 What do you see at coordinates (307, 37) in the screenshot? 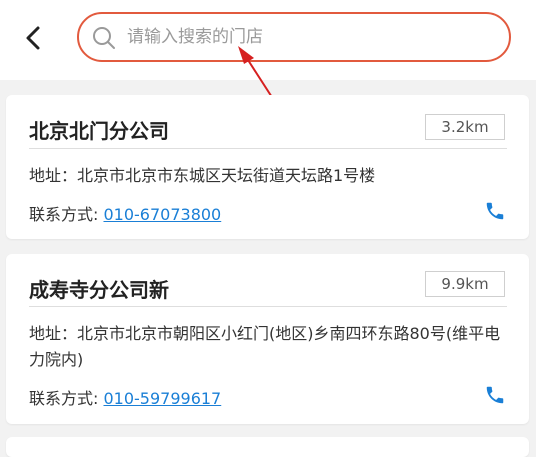
I see `search-input` at bounding box center [307, 37].